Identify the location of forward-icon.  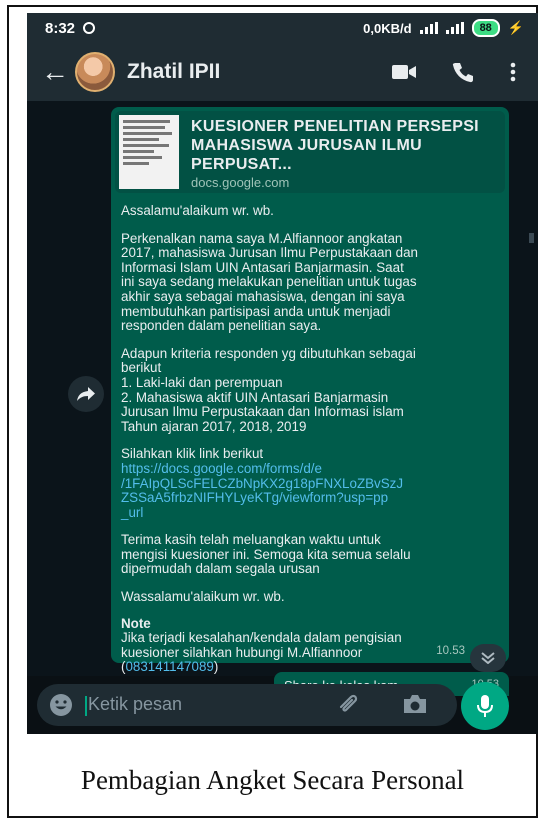
(86, 394).